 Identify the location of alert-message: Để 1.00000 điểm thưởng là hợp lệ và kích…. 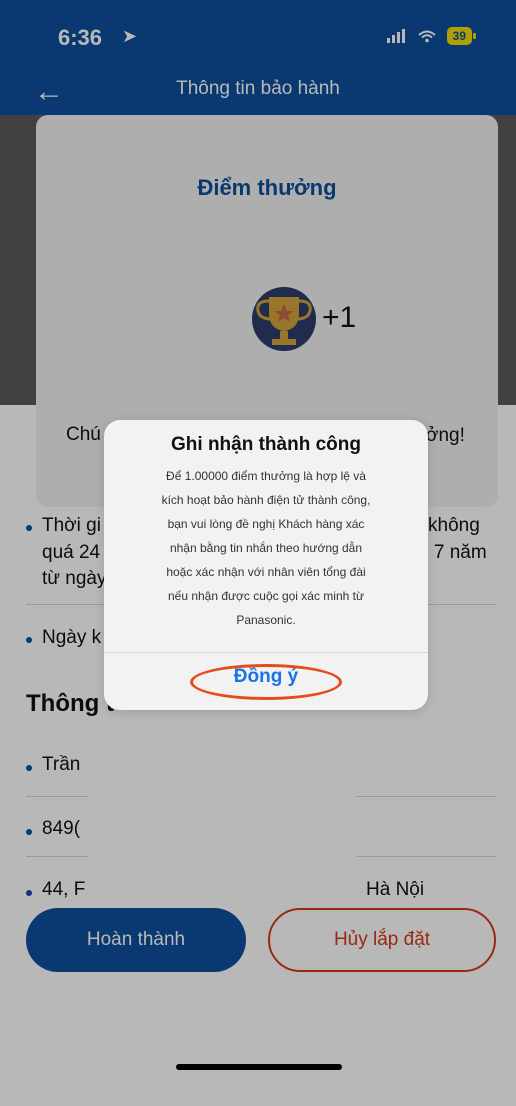
(266, 548).